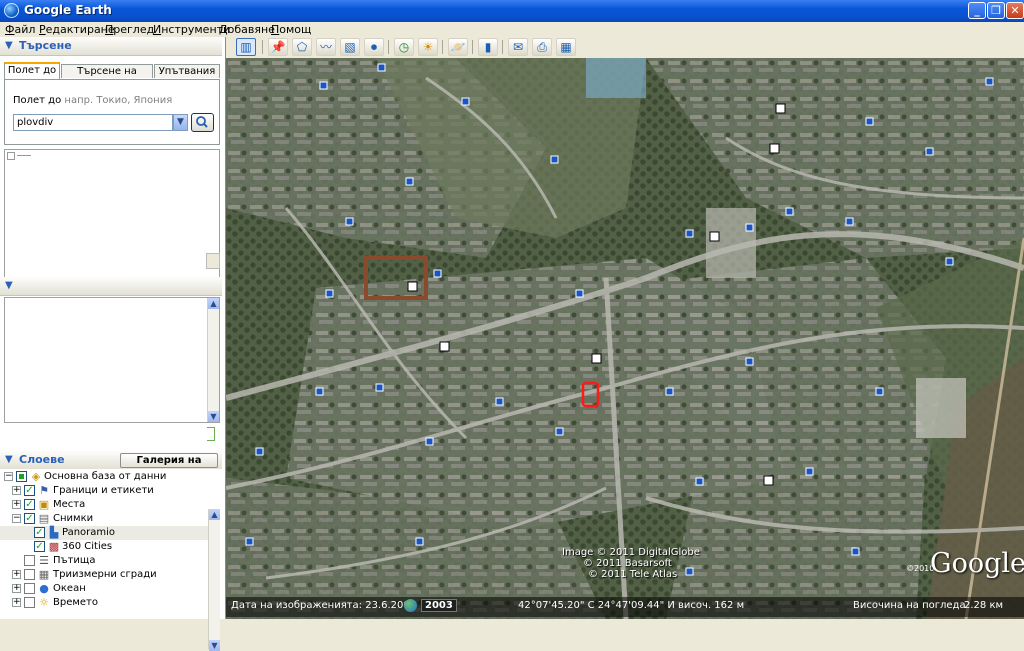  I want to click on layer-row: ☰ Пътища, so click(104, 561).